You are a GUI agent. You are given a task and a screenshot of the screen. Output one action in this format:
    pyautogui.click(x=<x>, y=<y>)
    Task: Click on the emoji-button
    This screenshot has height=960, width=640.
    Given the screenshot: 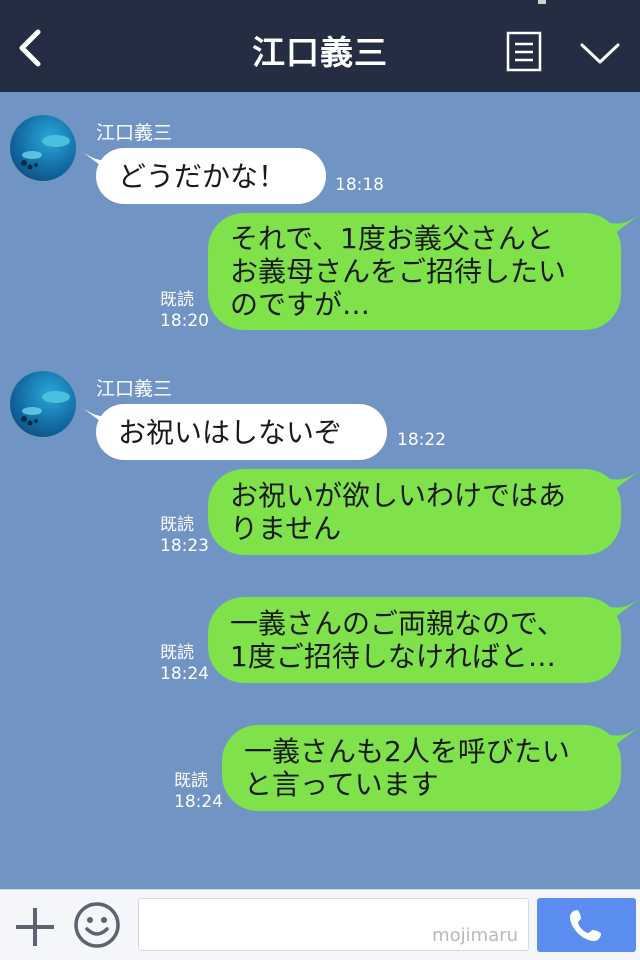 What is the action you would take?
    pyautogui.click(x=97, y=925)
    